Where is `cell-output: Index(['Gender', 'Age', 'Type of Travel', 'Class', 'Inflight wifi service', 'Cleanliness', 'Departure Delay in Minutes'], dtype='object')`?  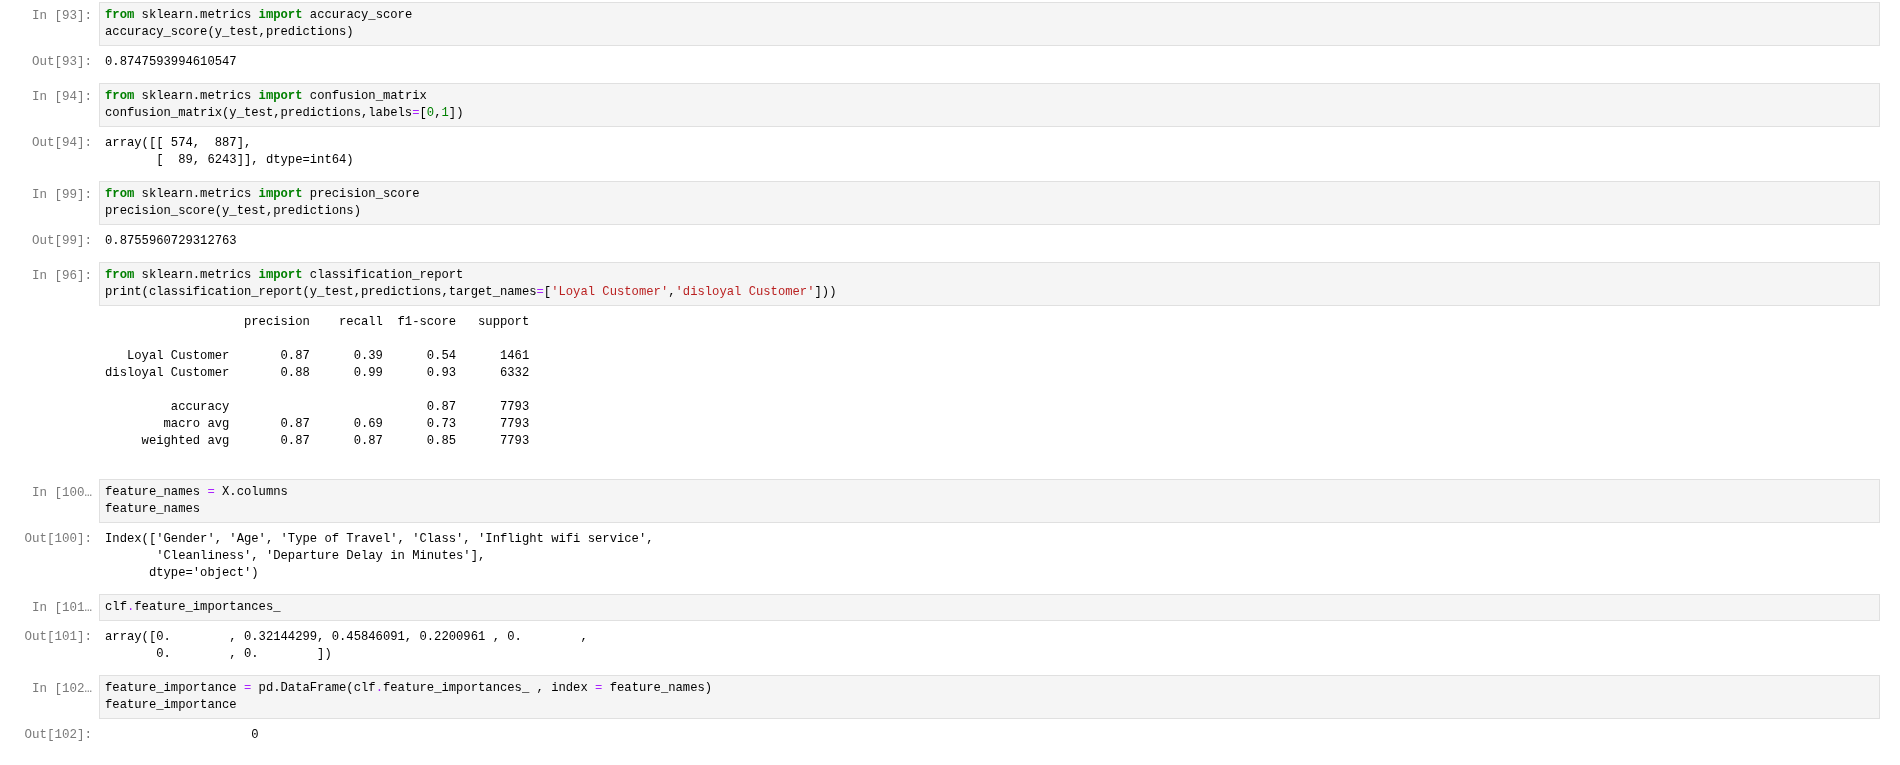 cell-output: Index(['Gender', 'Age', 'Type of Travel', 'Class', 'Inflight wifi service', 'Cleanliness', 'Departure Delay in Minutes'], dtype='object') is located at coordinates (379, 556).